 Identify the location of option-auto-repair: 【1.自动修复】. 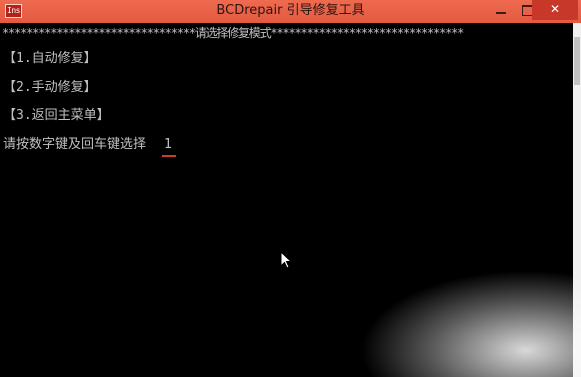
(50, 58).